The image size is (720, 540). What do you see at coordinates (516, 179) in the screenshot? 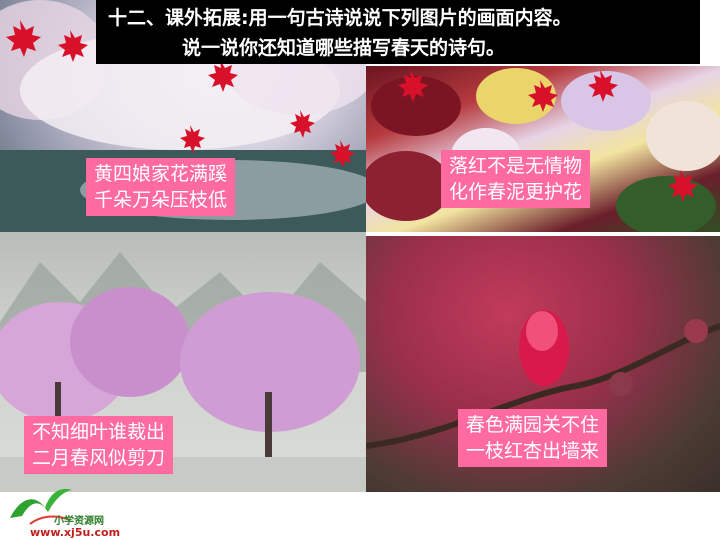
I see `caption-top-right: 落红不是无情物 化作春泥更护花` at bounding box center [516, 179].